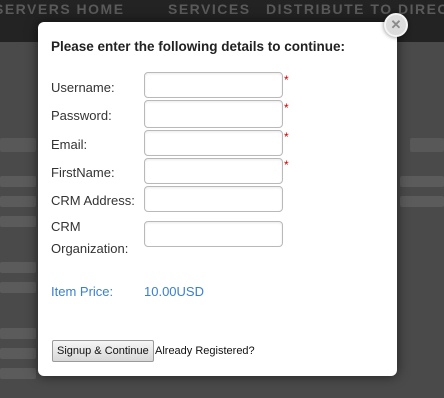 This screenshot has width=444, height=398. Describe the element at coordinates (396, 25) in the screenshot. I see `close-icon: ✕` at that location.